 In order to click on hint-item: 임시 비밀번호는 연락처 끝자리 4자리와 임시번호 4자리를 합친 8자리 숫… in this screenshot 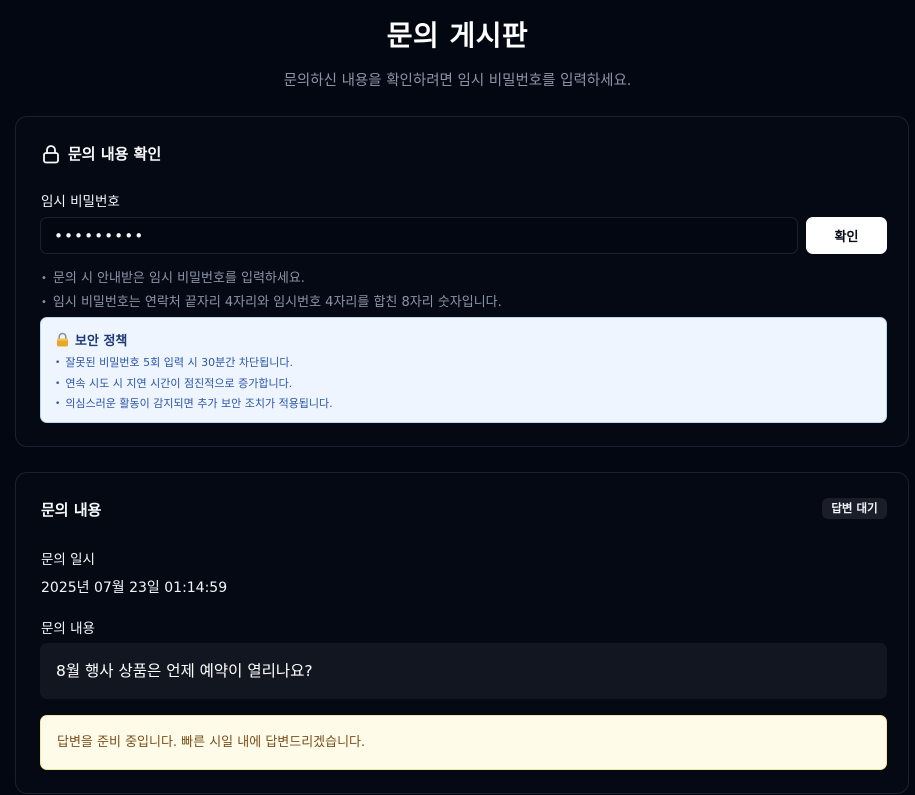, I will do `click(271, 306)`.